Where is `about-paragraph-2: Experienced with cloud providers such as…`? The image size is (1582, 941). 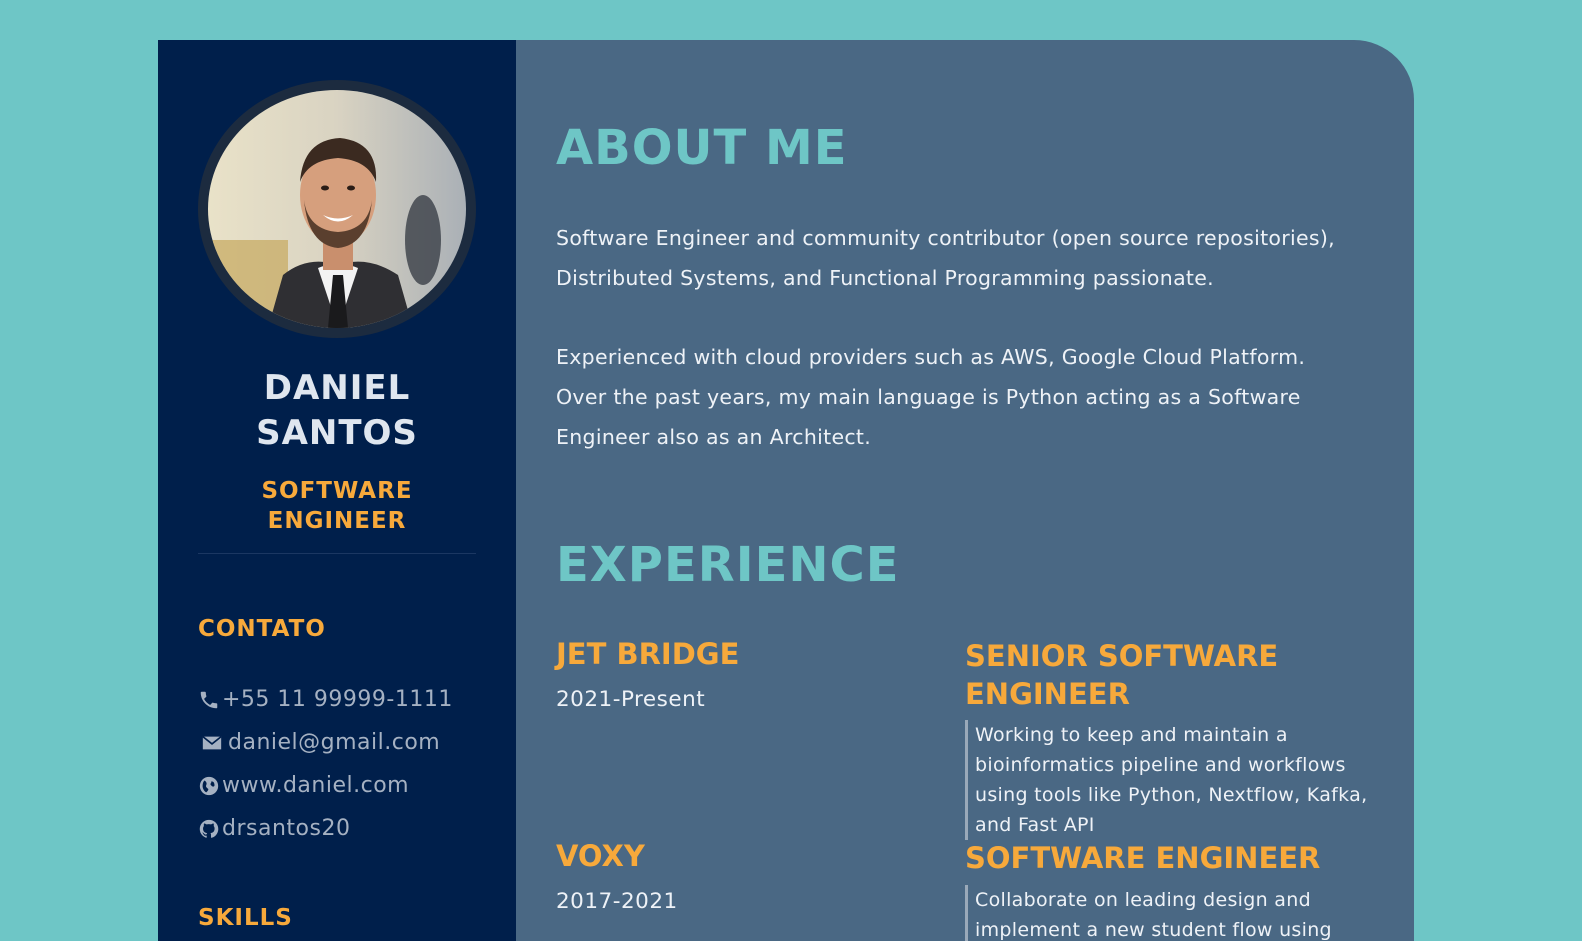
about-paragraph-2: Experienced with cloud providers such as… is located at coordinates (976, 397).